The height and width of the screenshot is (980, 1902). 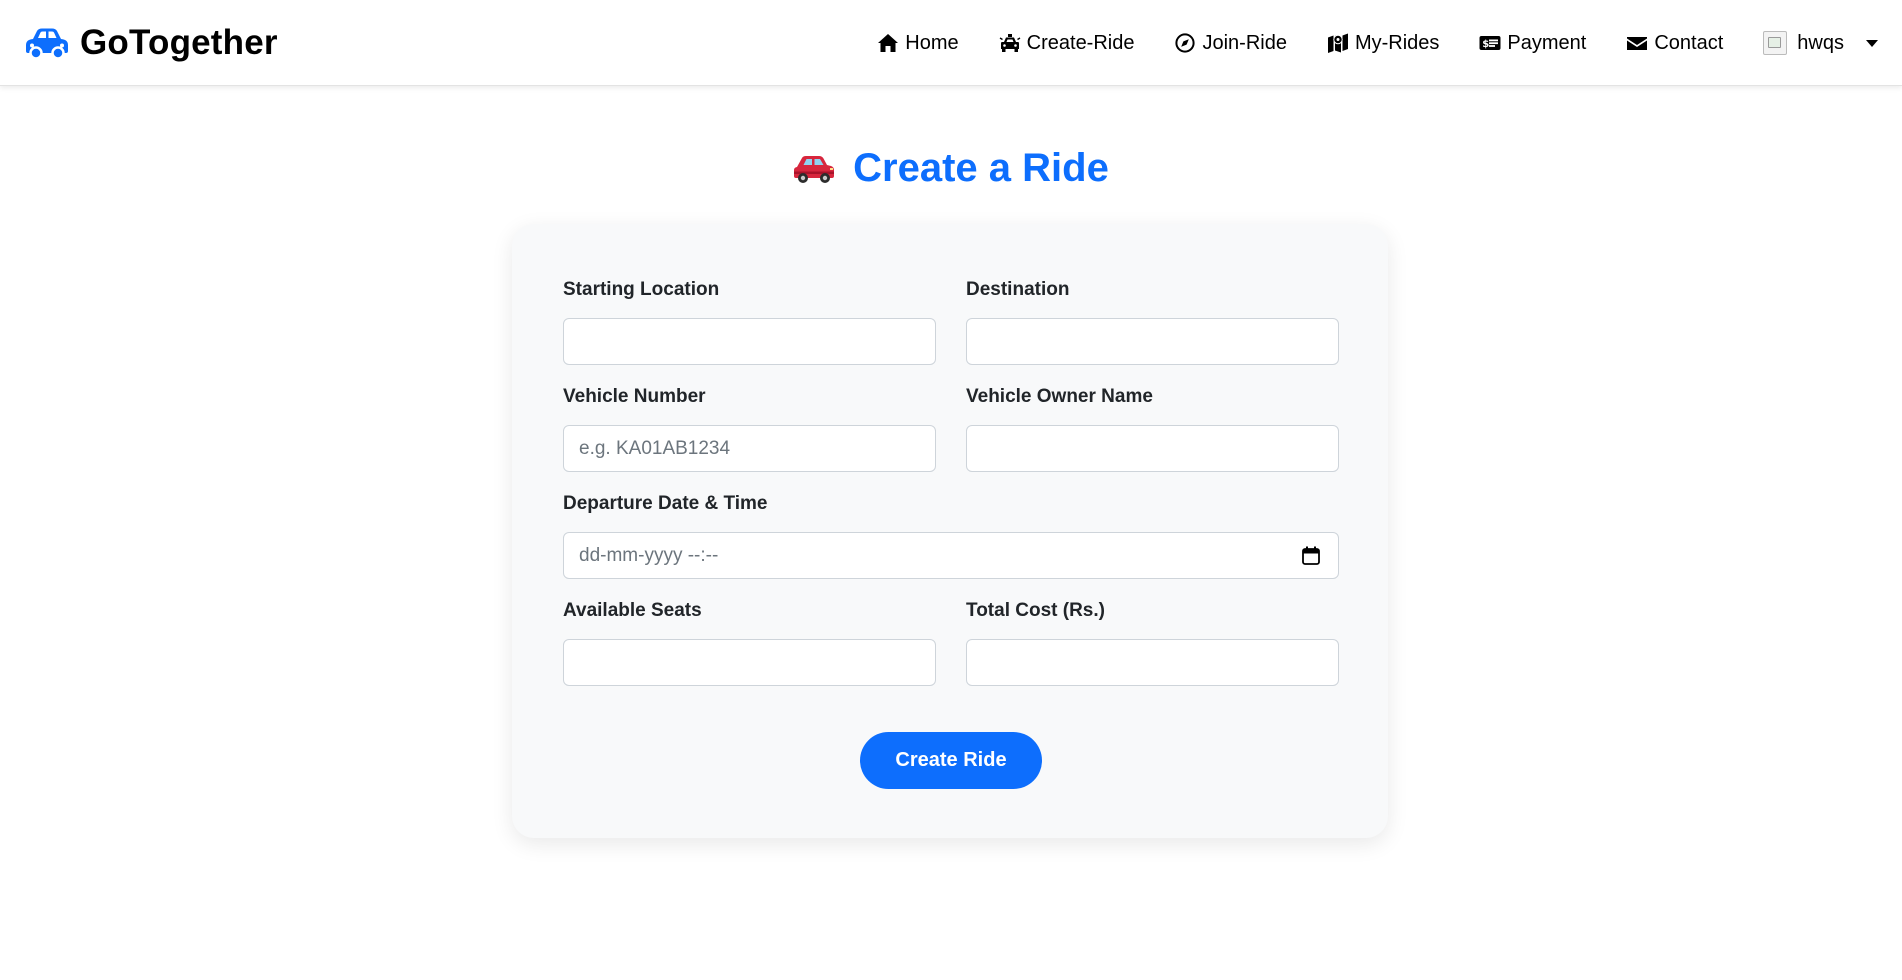 I want to click on starting-location-field: Starting Location, so click(x=749, y=321).